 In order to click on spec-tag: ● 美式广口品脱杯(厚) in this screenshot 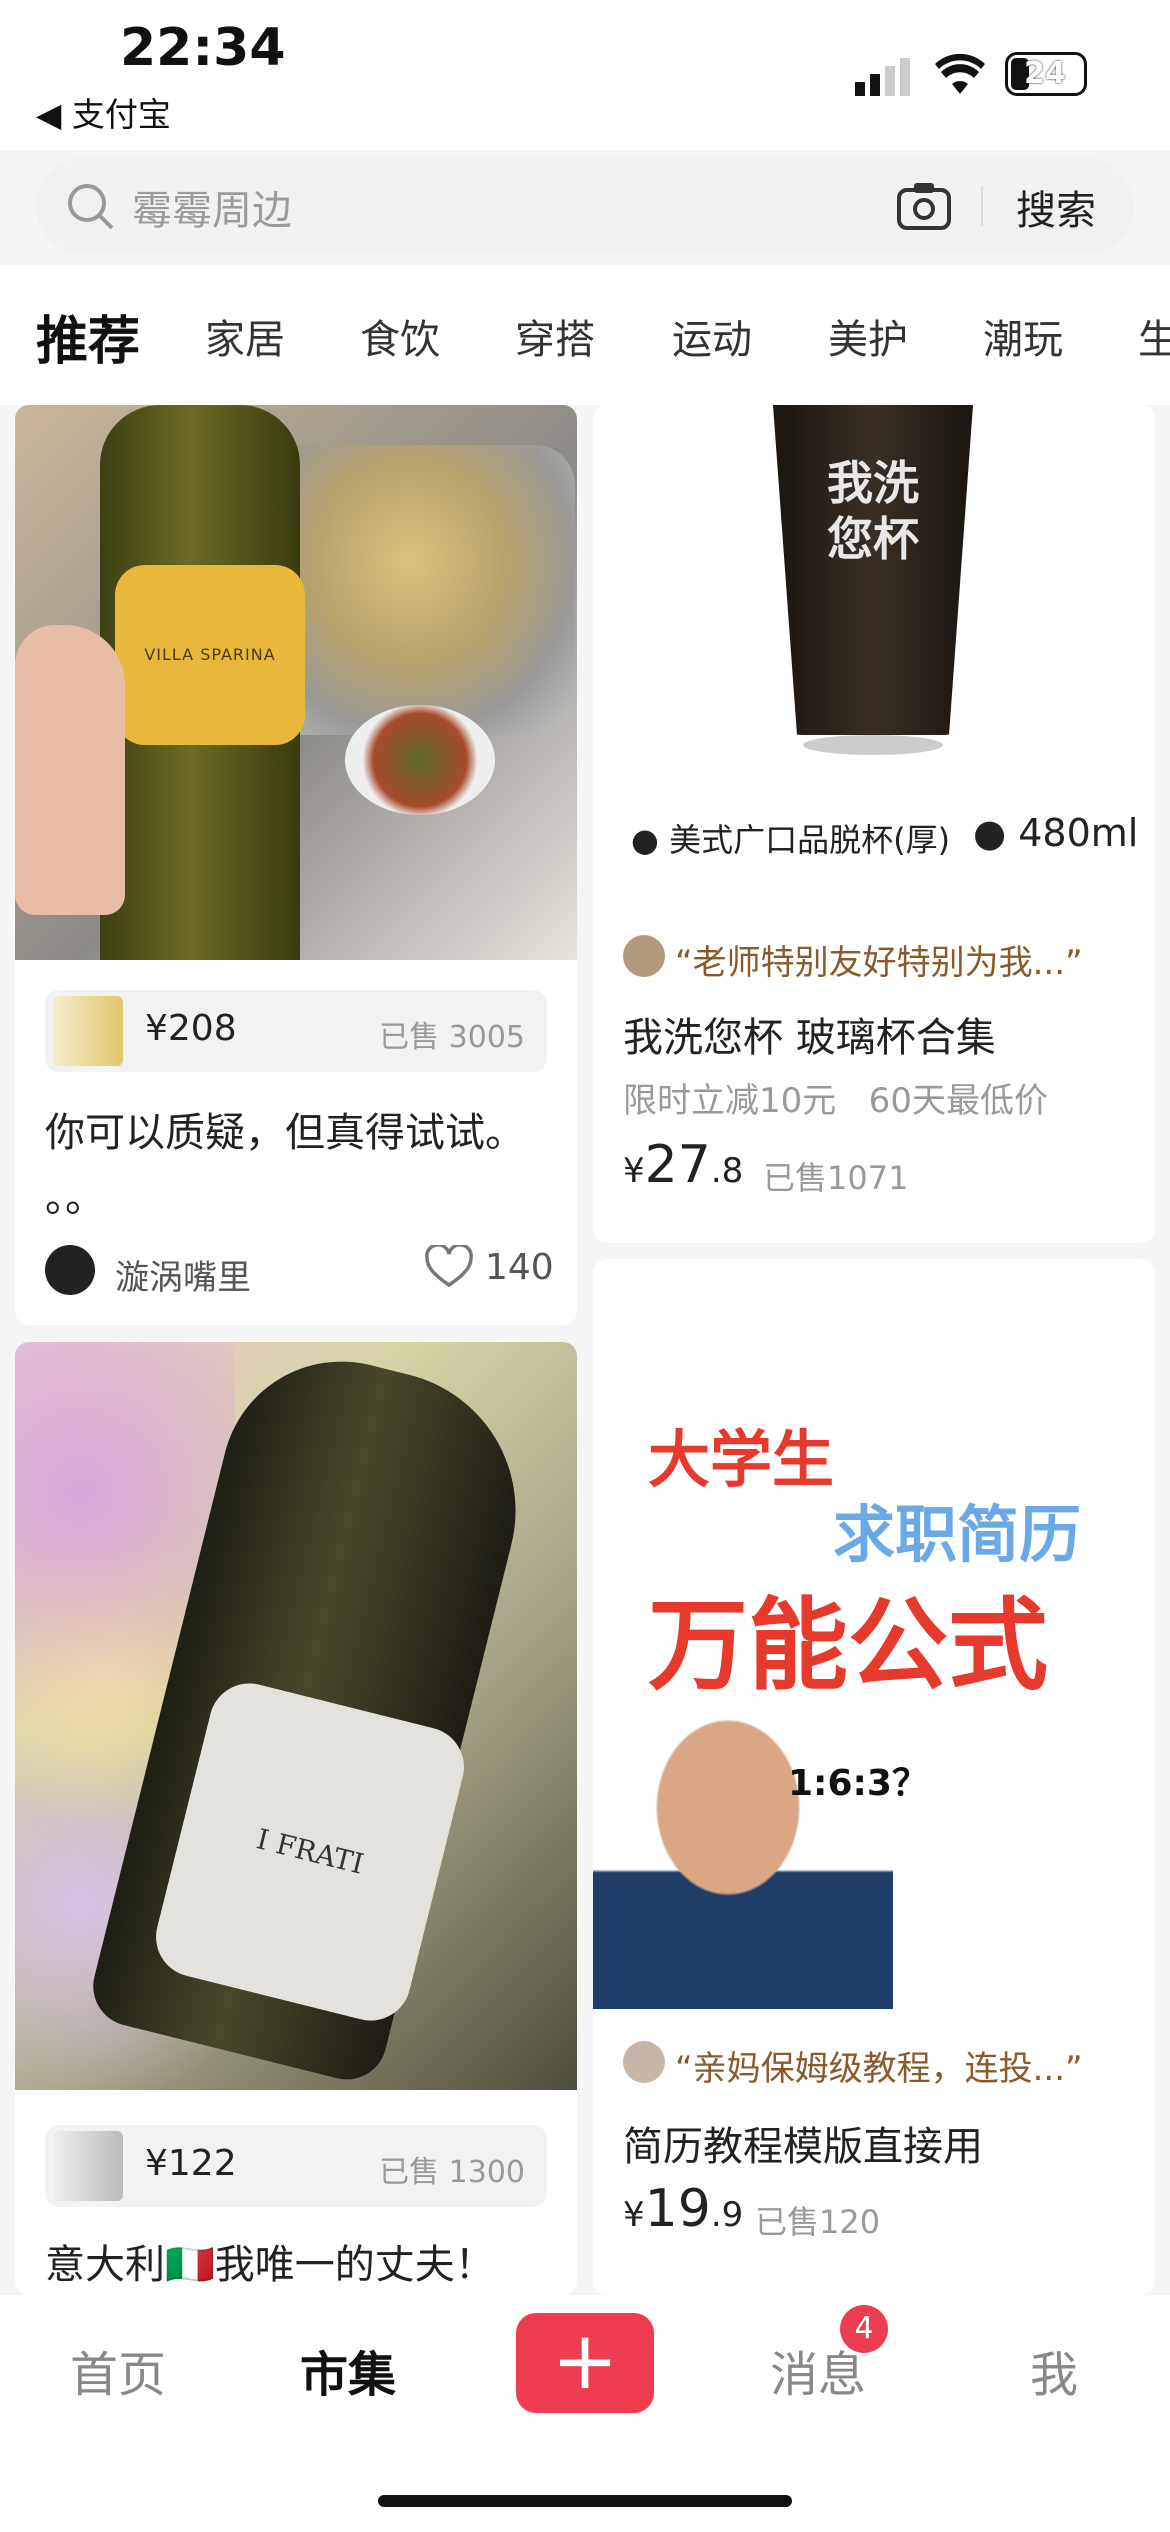, I will do `click(791, 840)`.